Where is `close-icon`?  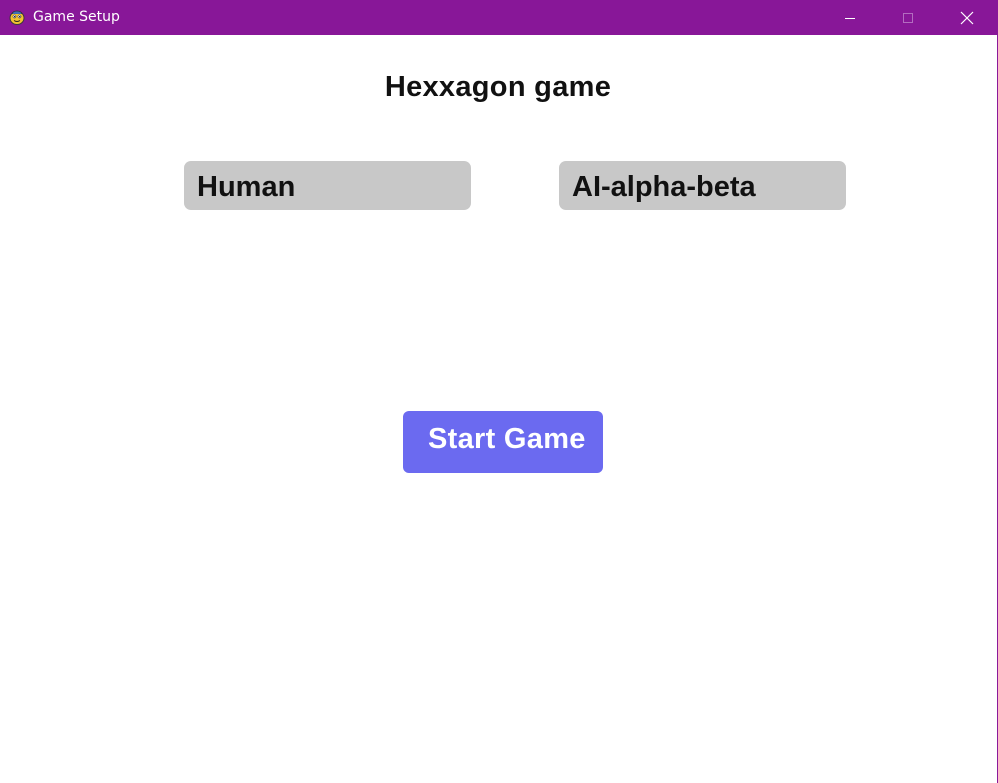 close-icon is located at coordinates (967, 17).